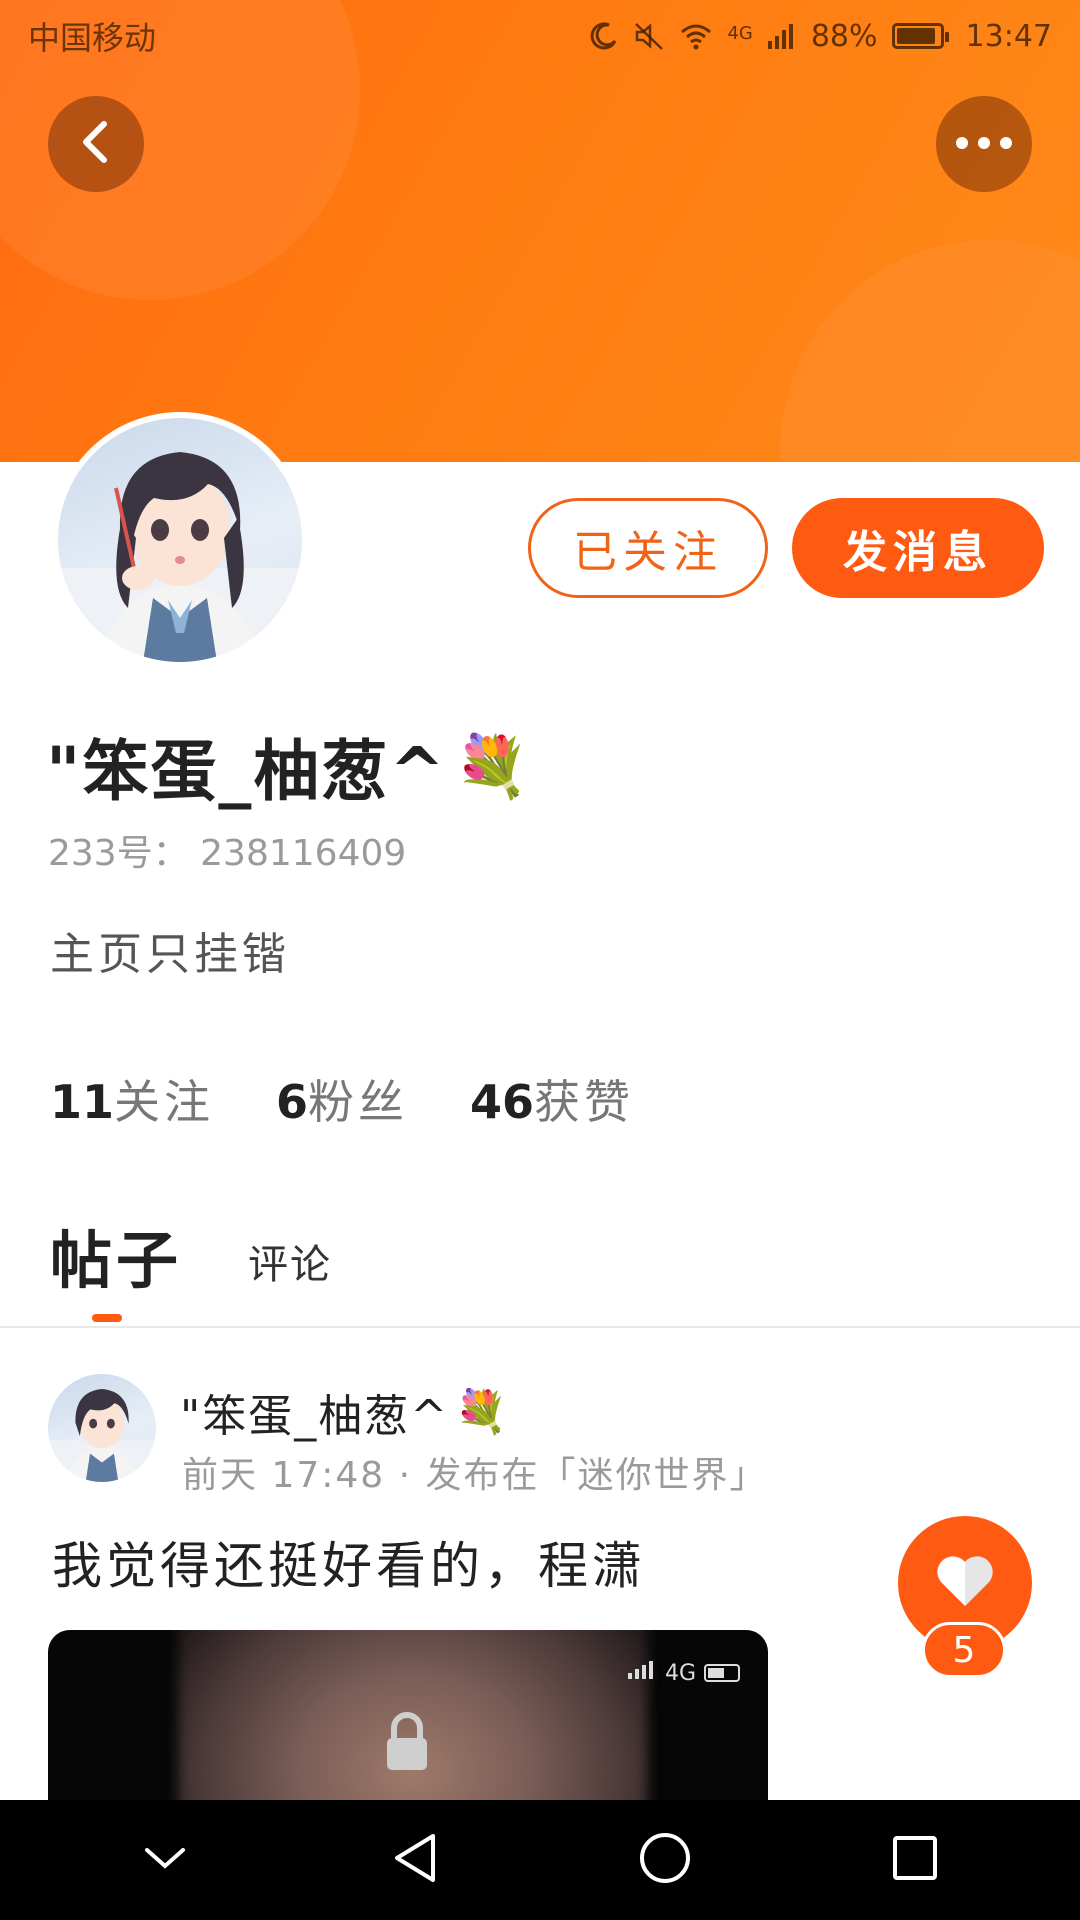 The width and height of the screenshot is (1080, 1920). Describe the element at coordinates (292, 1102) in the screenshot. I see `fans-count: 6` at that location.